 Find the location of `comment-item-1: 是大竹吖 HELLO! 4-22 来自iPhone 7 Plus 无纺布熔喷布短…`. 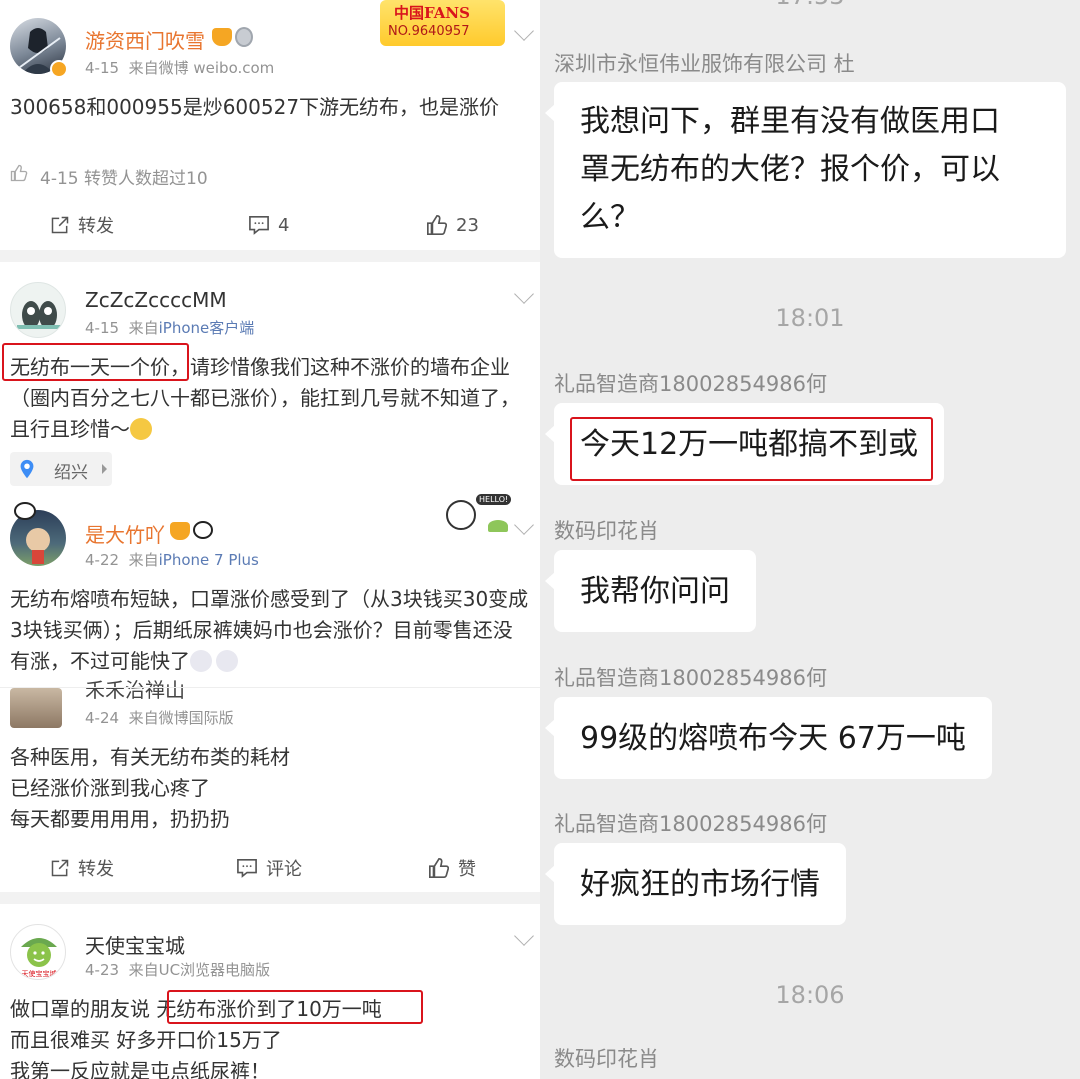

comment-item-1: 是大竹吖 HELLO! 4-22 来自iPhone 7 Plus 无纺布熔喷布短… is located at coordinates (270, 589).